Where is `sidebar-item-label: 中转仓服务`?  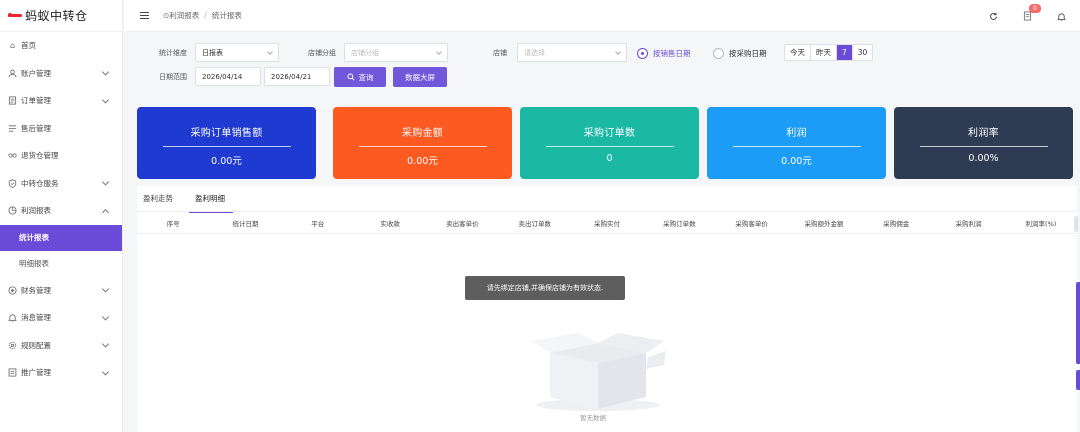 sidebar-item-label: 中转仓服务 is located at coordinates (40, 183).